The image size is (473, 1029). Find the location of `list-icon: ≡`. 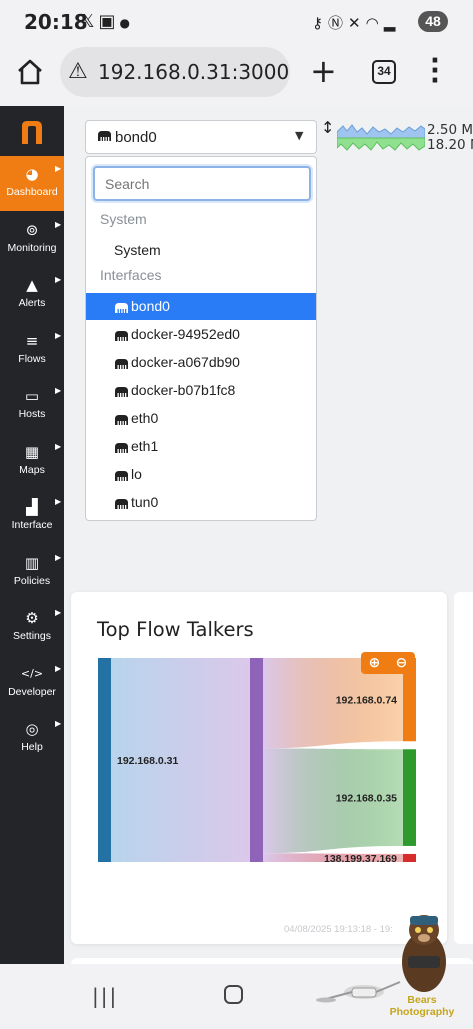

list-icon: ≡ is located at coordinates (32, 340).